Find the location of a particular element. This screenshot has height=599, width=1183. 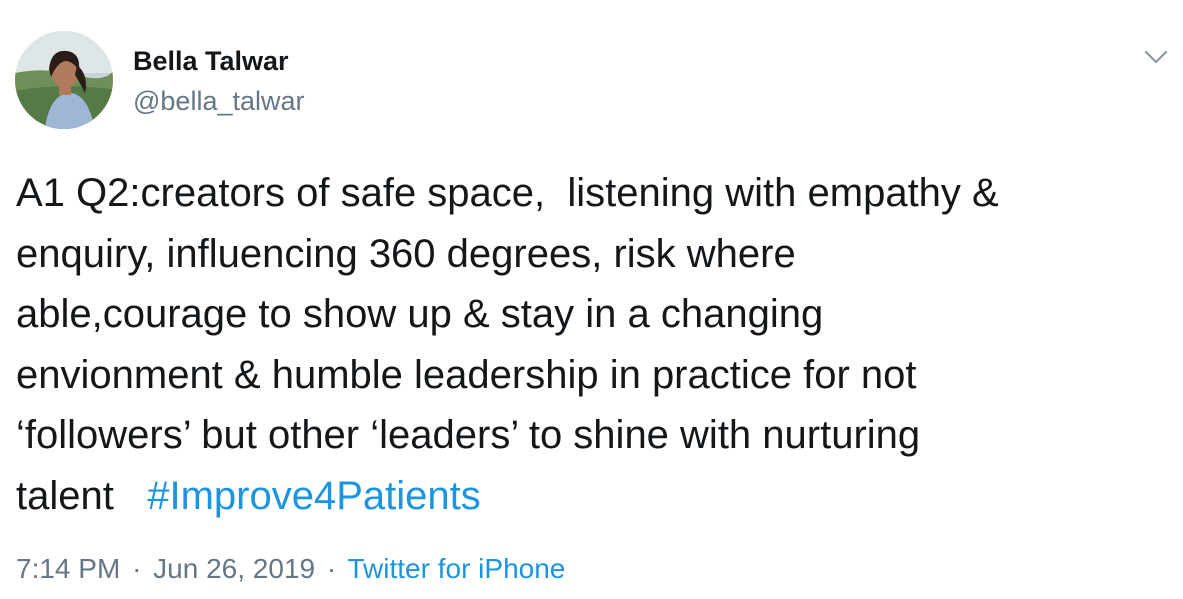

author-display-name: Bella Talwar is located at coordinates (211, 61).